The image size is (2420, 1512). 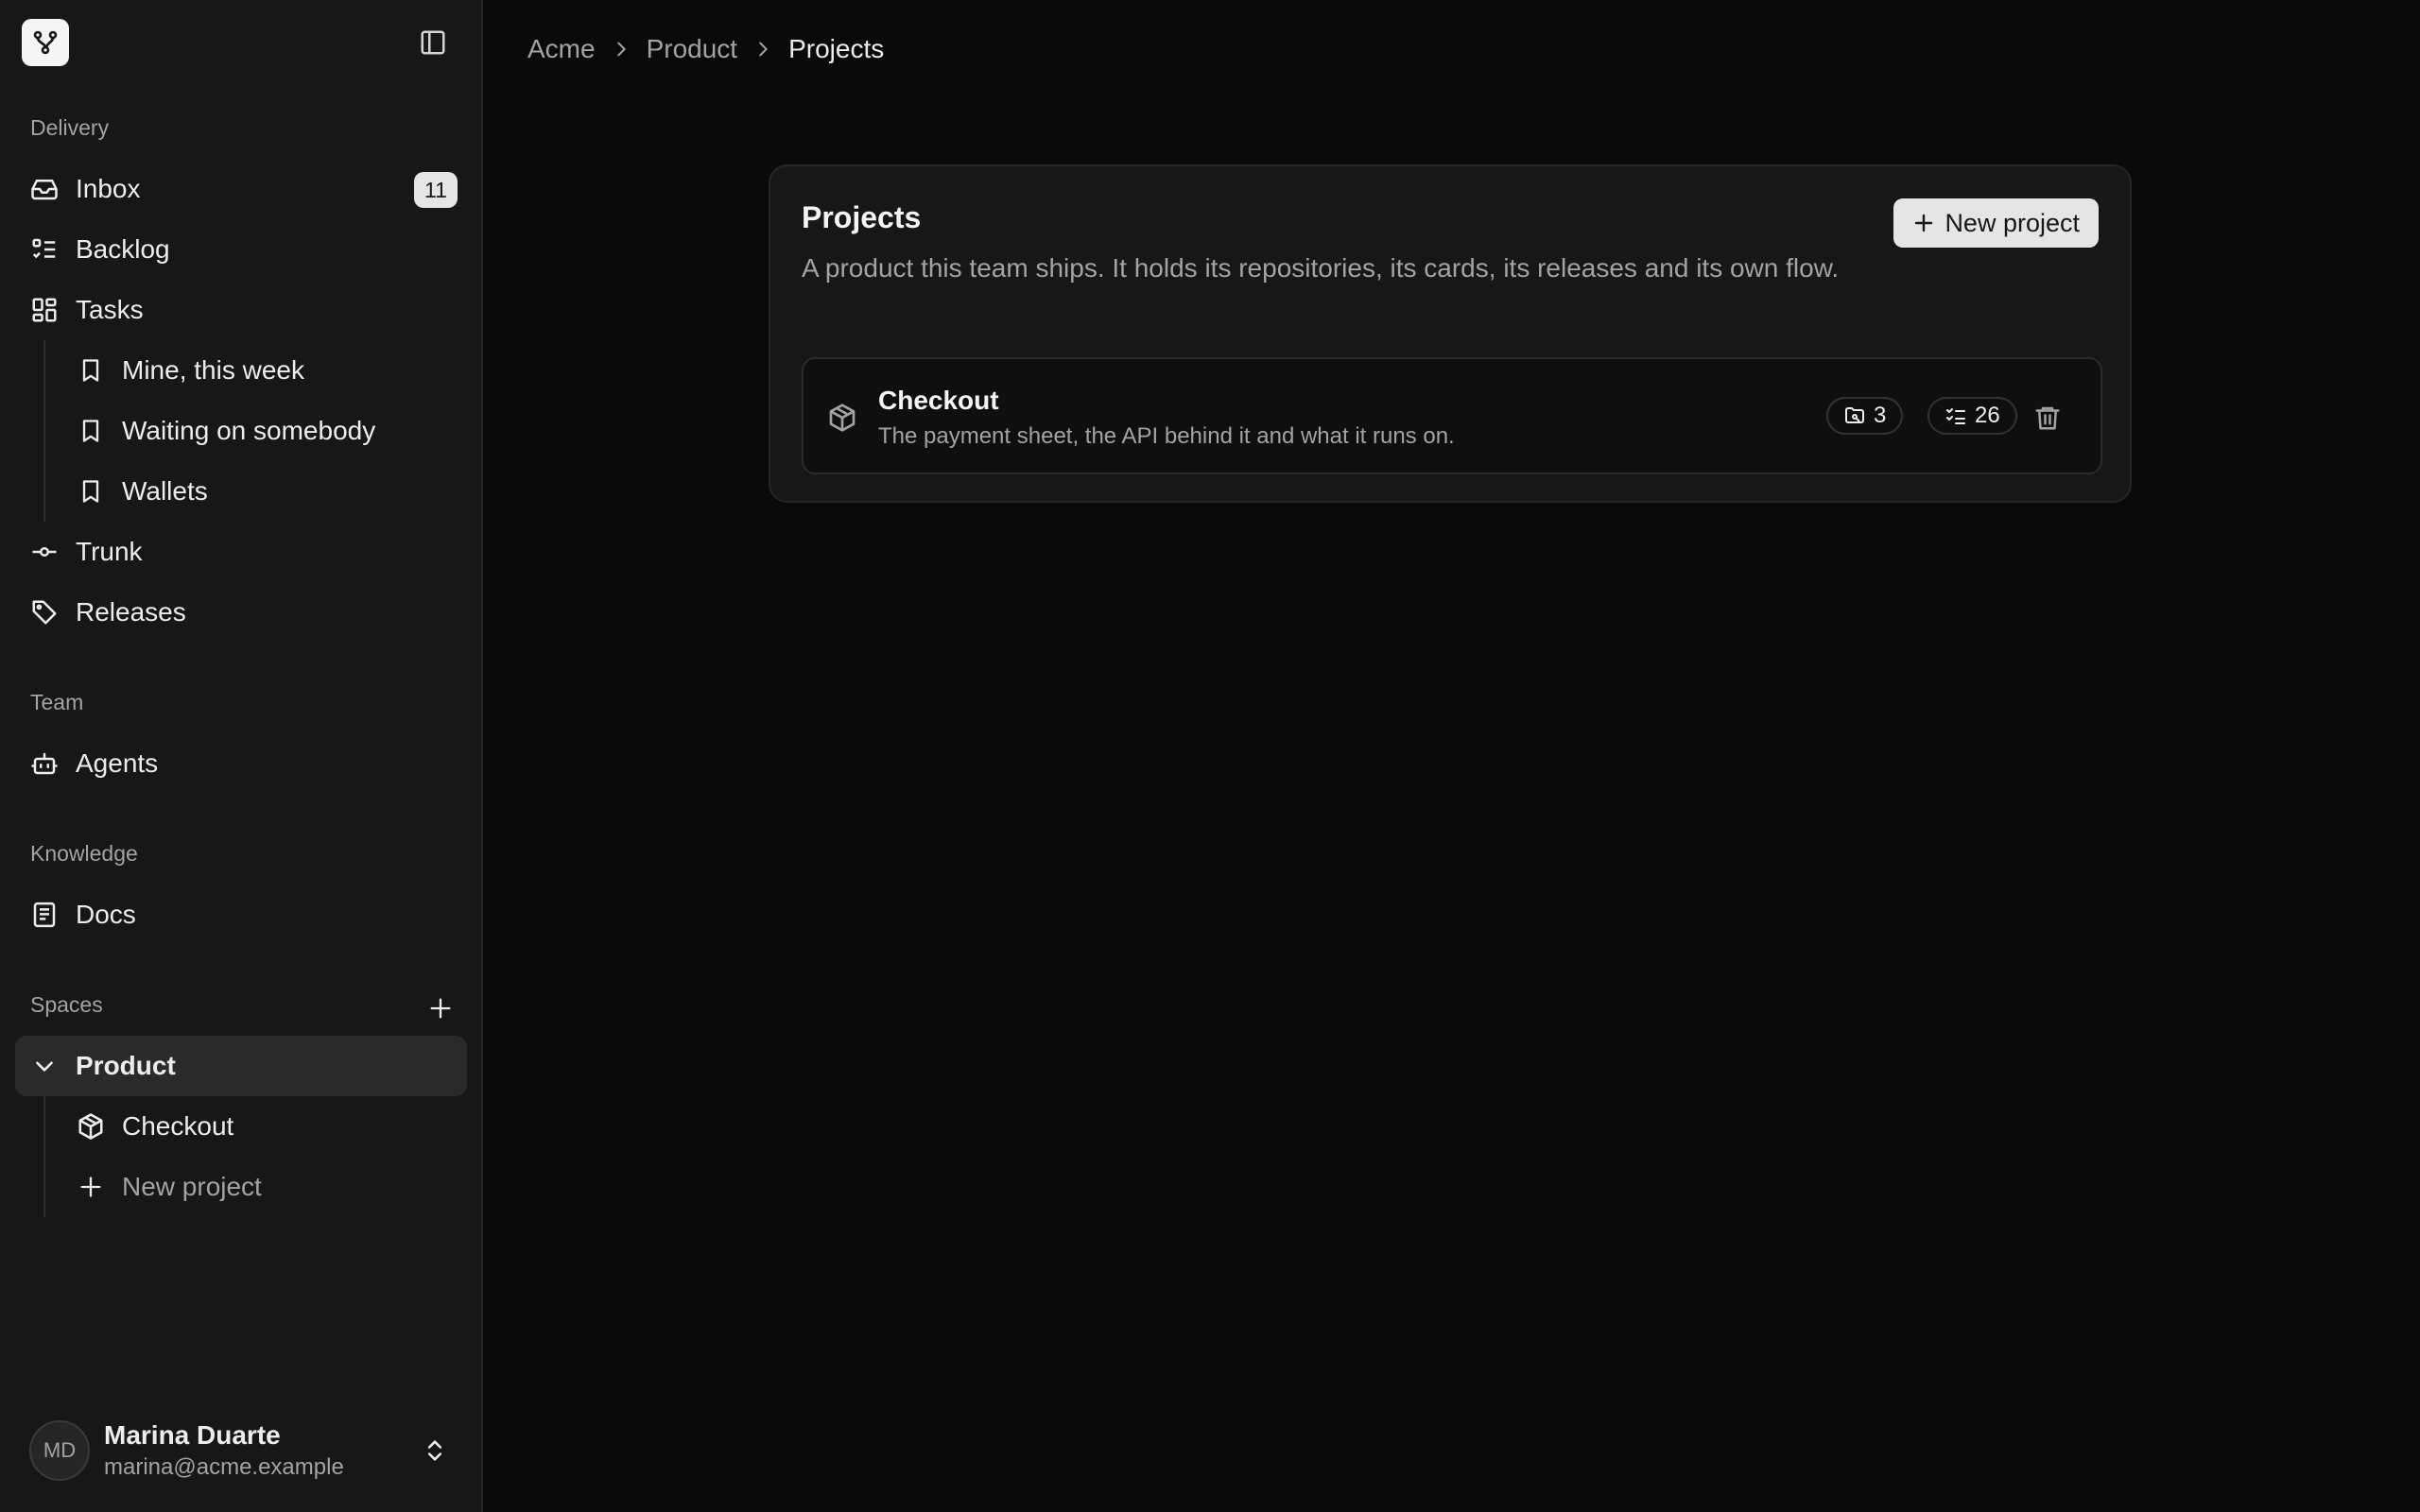 I want to click on breadcrumb: Acme Product Projects, so click(x=705, y=49).